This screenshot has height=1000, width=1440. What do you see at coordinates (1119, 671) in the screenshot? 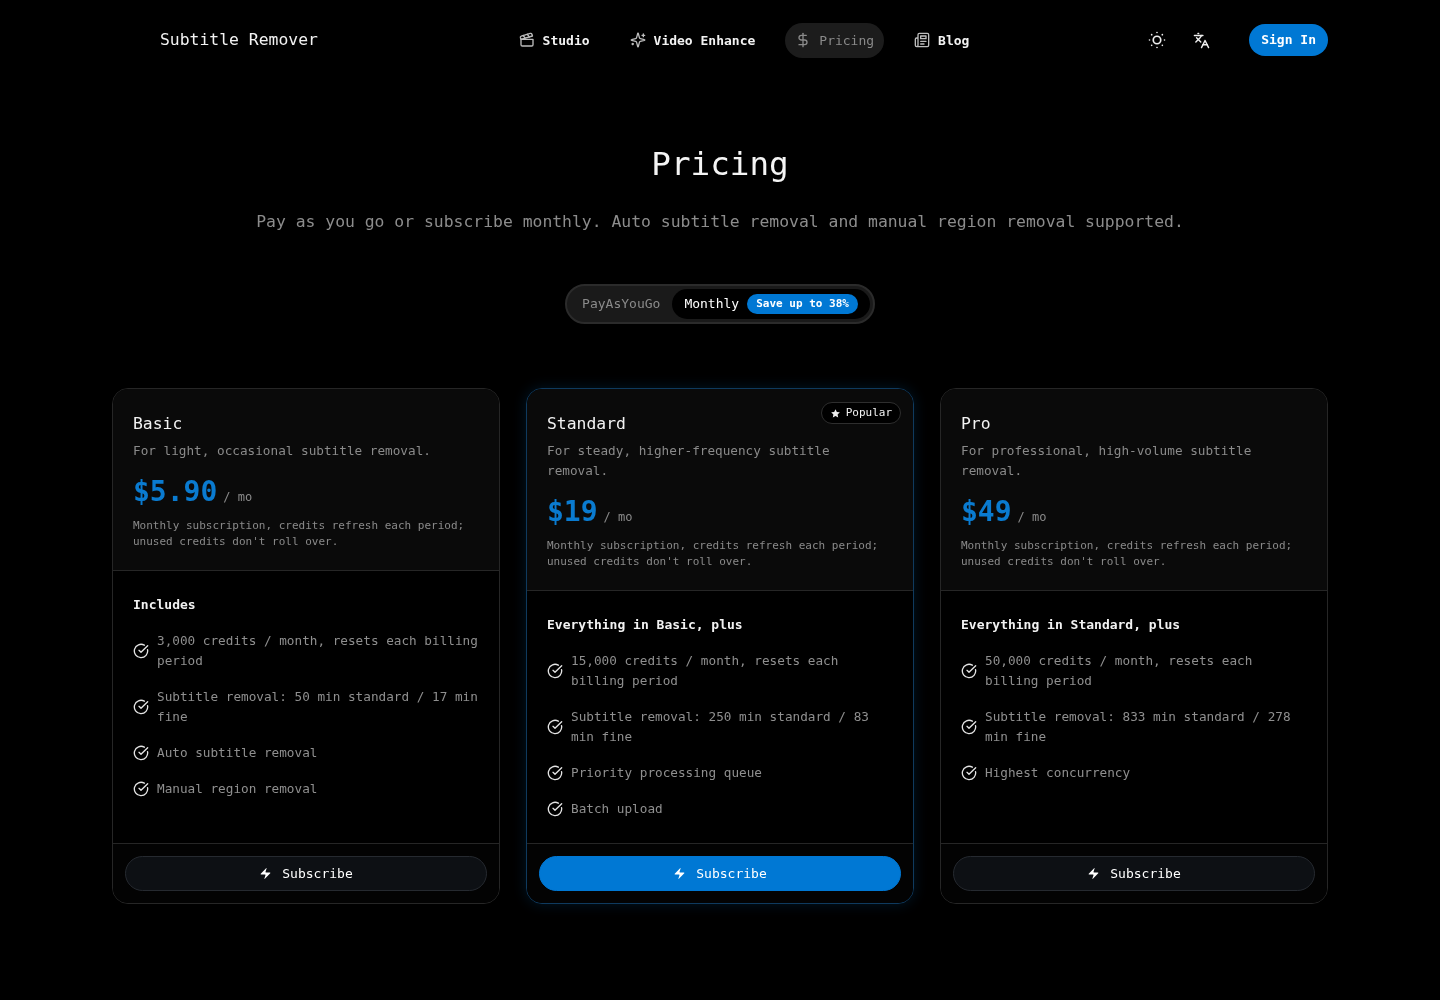
I see `feature-text: 50,000 credits / month, resets each billing period` at bounding box center [1119, 671].